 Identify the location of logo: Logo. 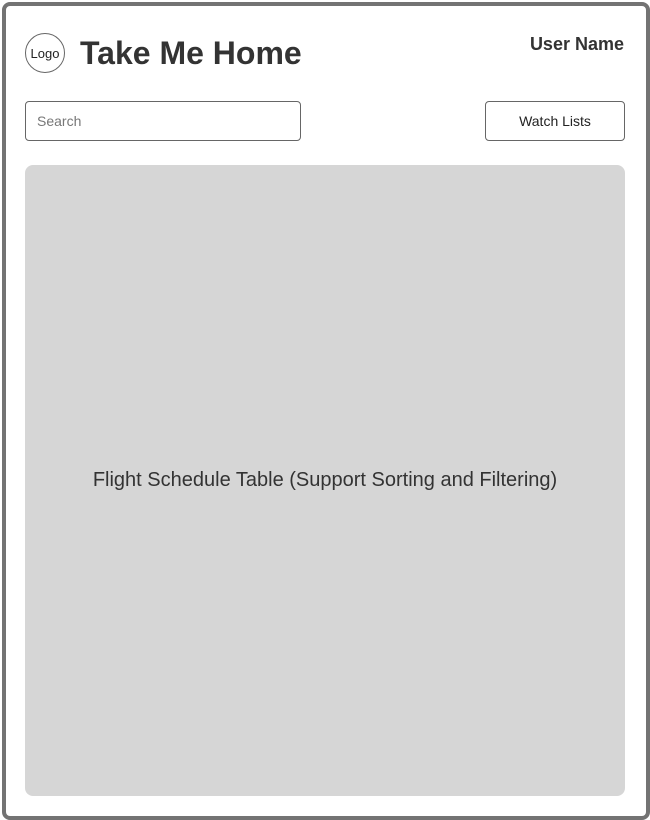
(45, 53).